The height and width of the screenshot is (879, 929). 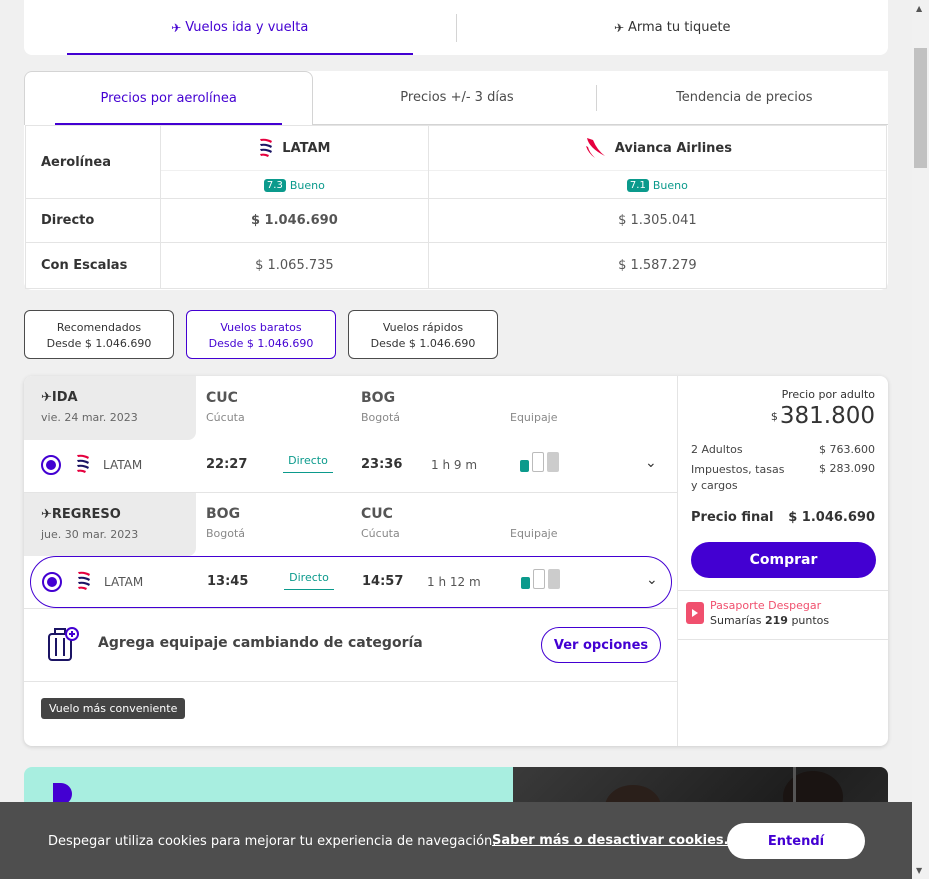 I want to click on departure-time: 13:45, so click(x=228, y=581).